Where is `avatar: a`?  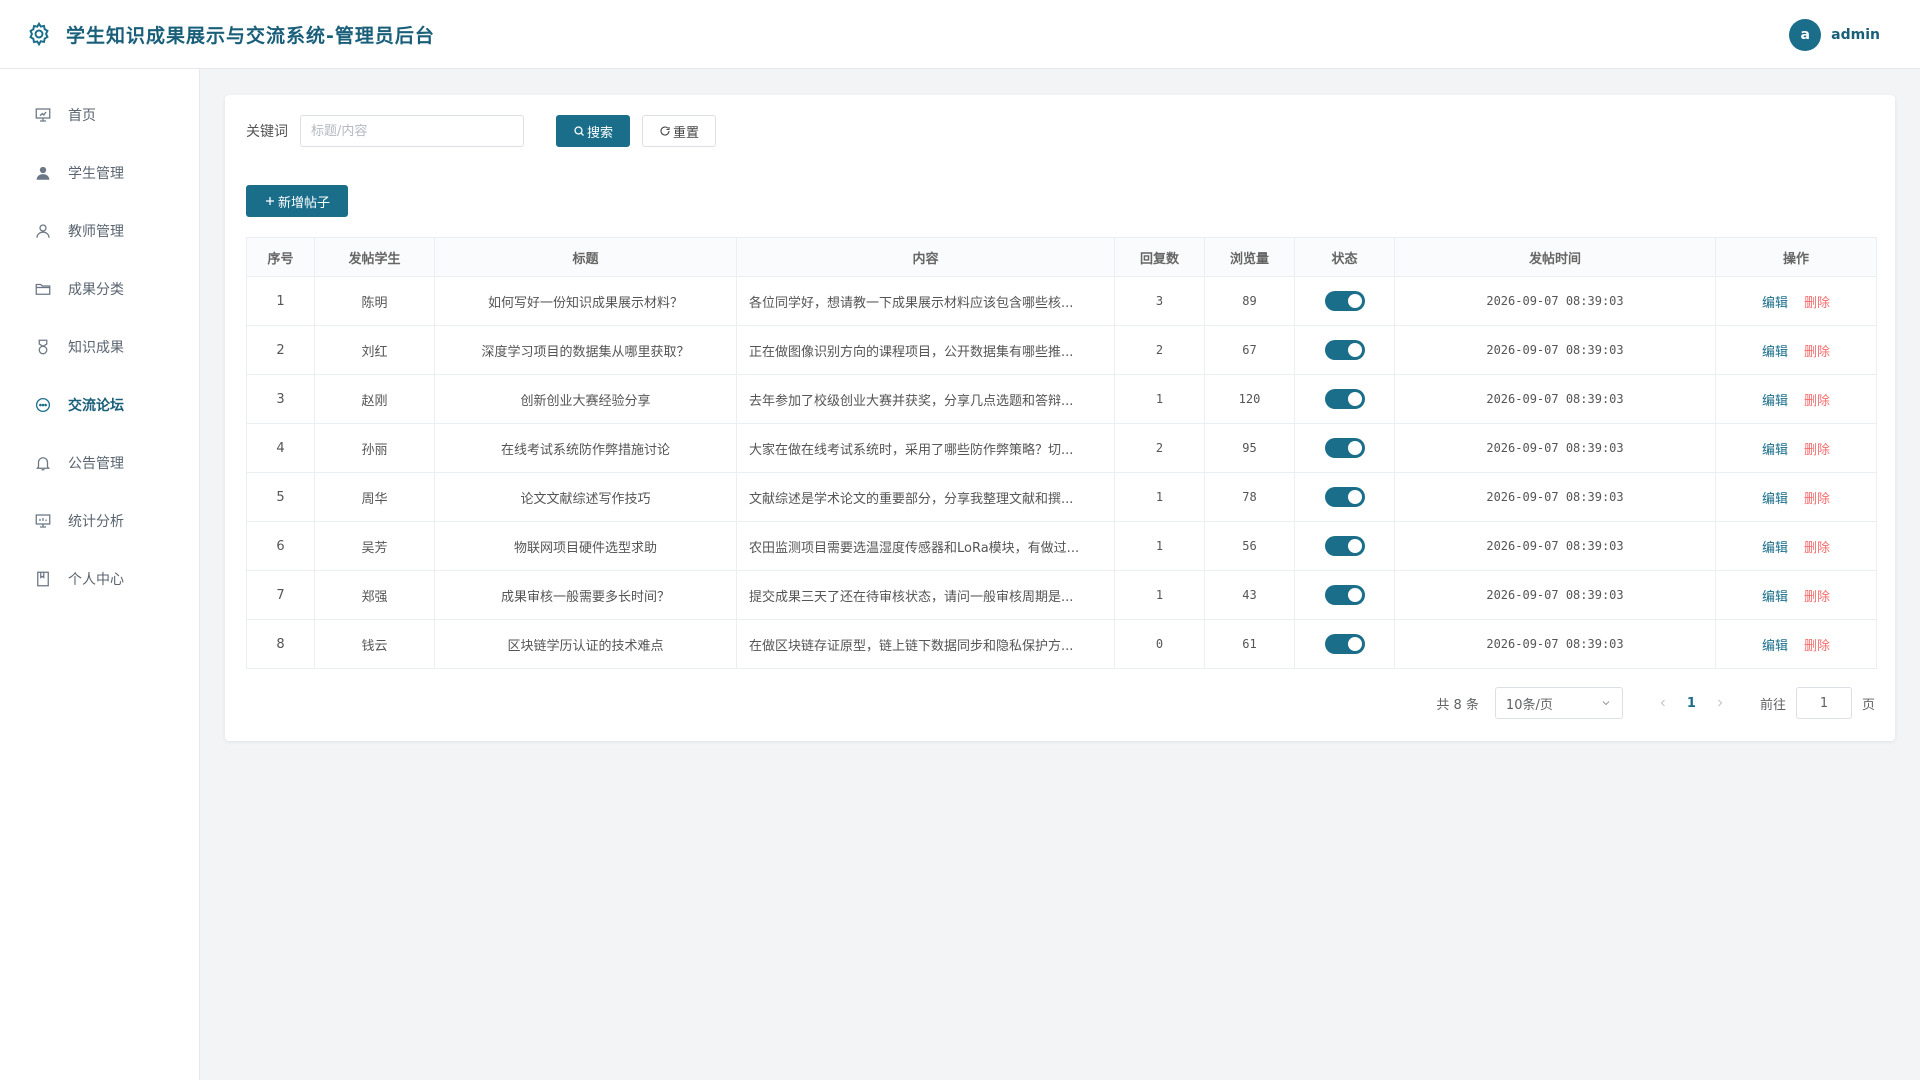 avatar: a is located at coordinates (1805, 35).